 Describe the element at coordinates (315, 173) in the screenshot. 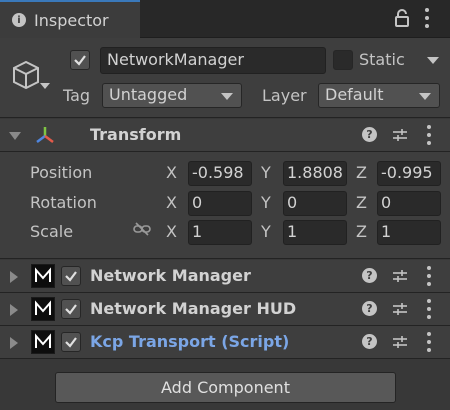

I see `position-y-field: 1.8808` at that location.